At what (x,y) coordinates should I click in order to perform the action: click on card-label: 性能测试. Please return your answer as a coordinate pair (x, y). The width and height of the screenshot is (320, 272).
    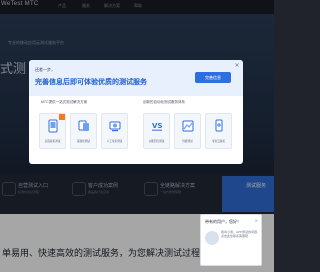
    Looking at the image, I should click on (187, 141).